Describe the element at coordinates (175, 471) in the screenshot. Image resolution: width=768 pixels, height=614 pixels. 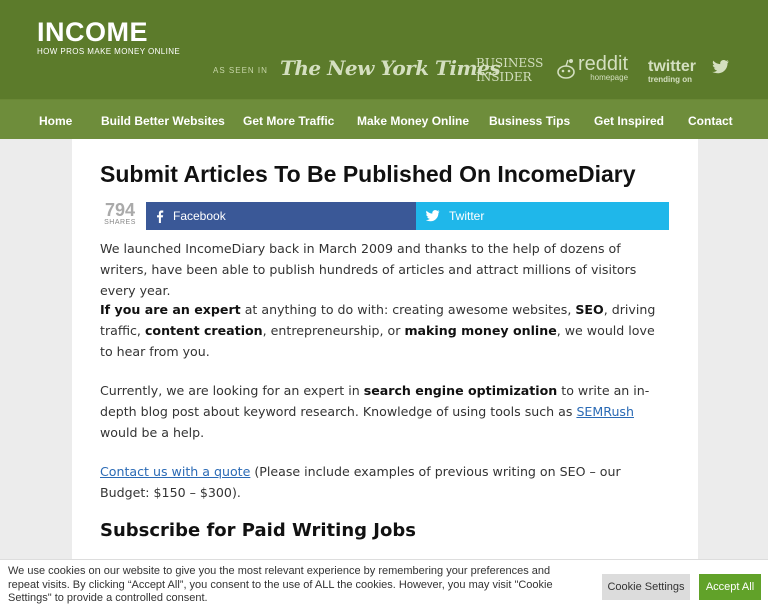
I see `contact-quote-link: Contact us with a quote` at that location.